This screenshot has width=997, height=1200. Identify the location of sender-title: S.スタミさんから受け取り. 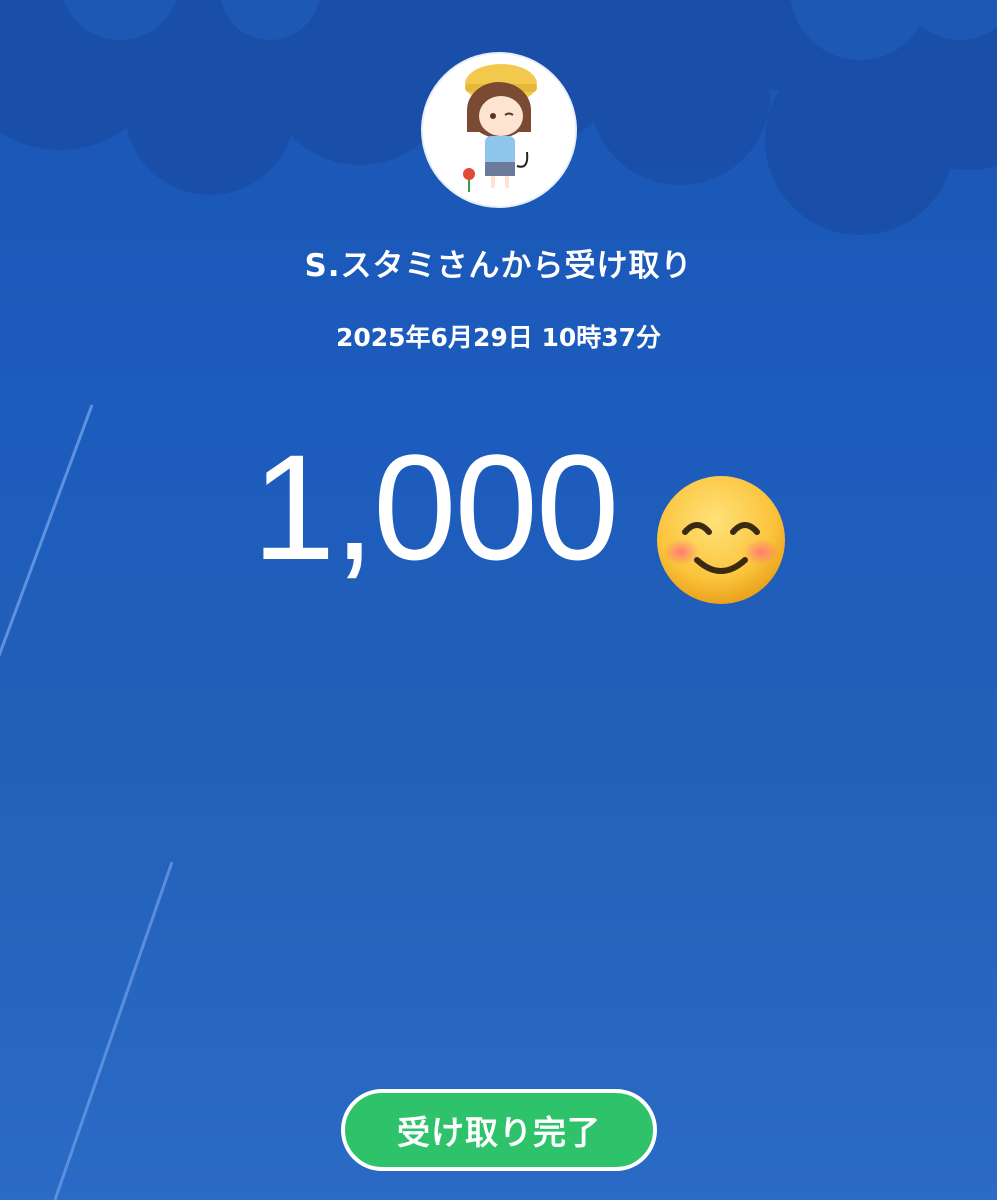
(498, 266).